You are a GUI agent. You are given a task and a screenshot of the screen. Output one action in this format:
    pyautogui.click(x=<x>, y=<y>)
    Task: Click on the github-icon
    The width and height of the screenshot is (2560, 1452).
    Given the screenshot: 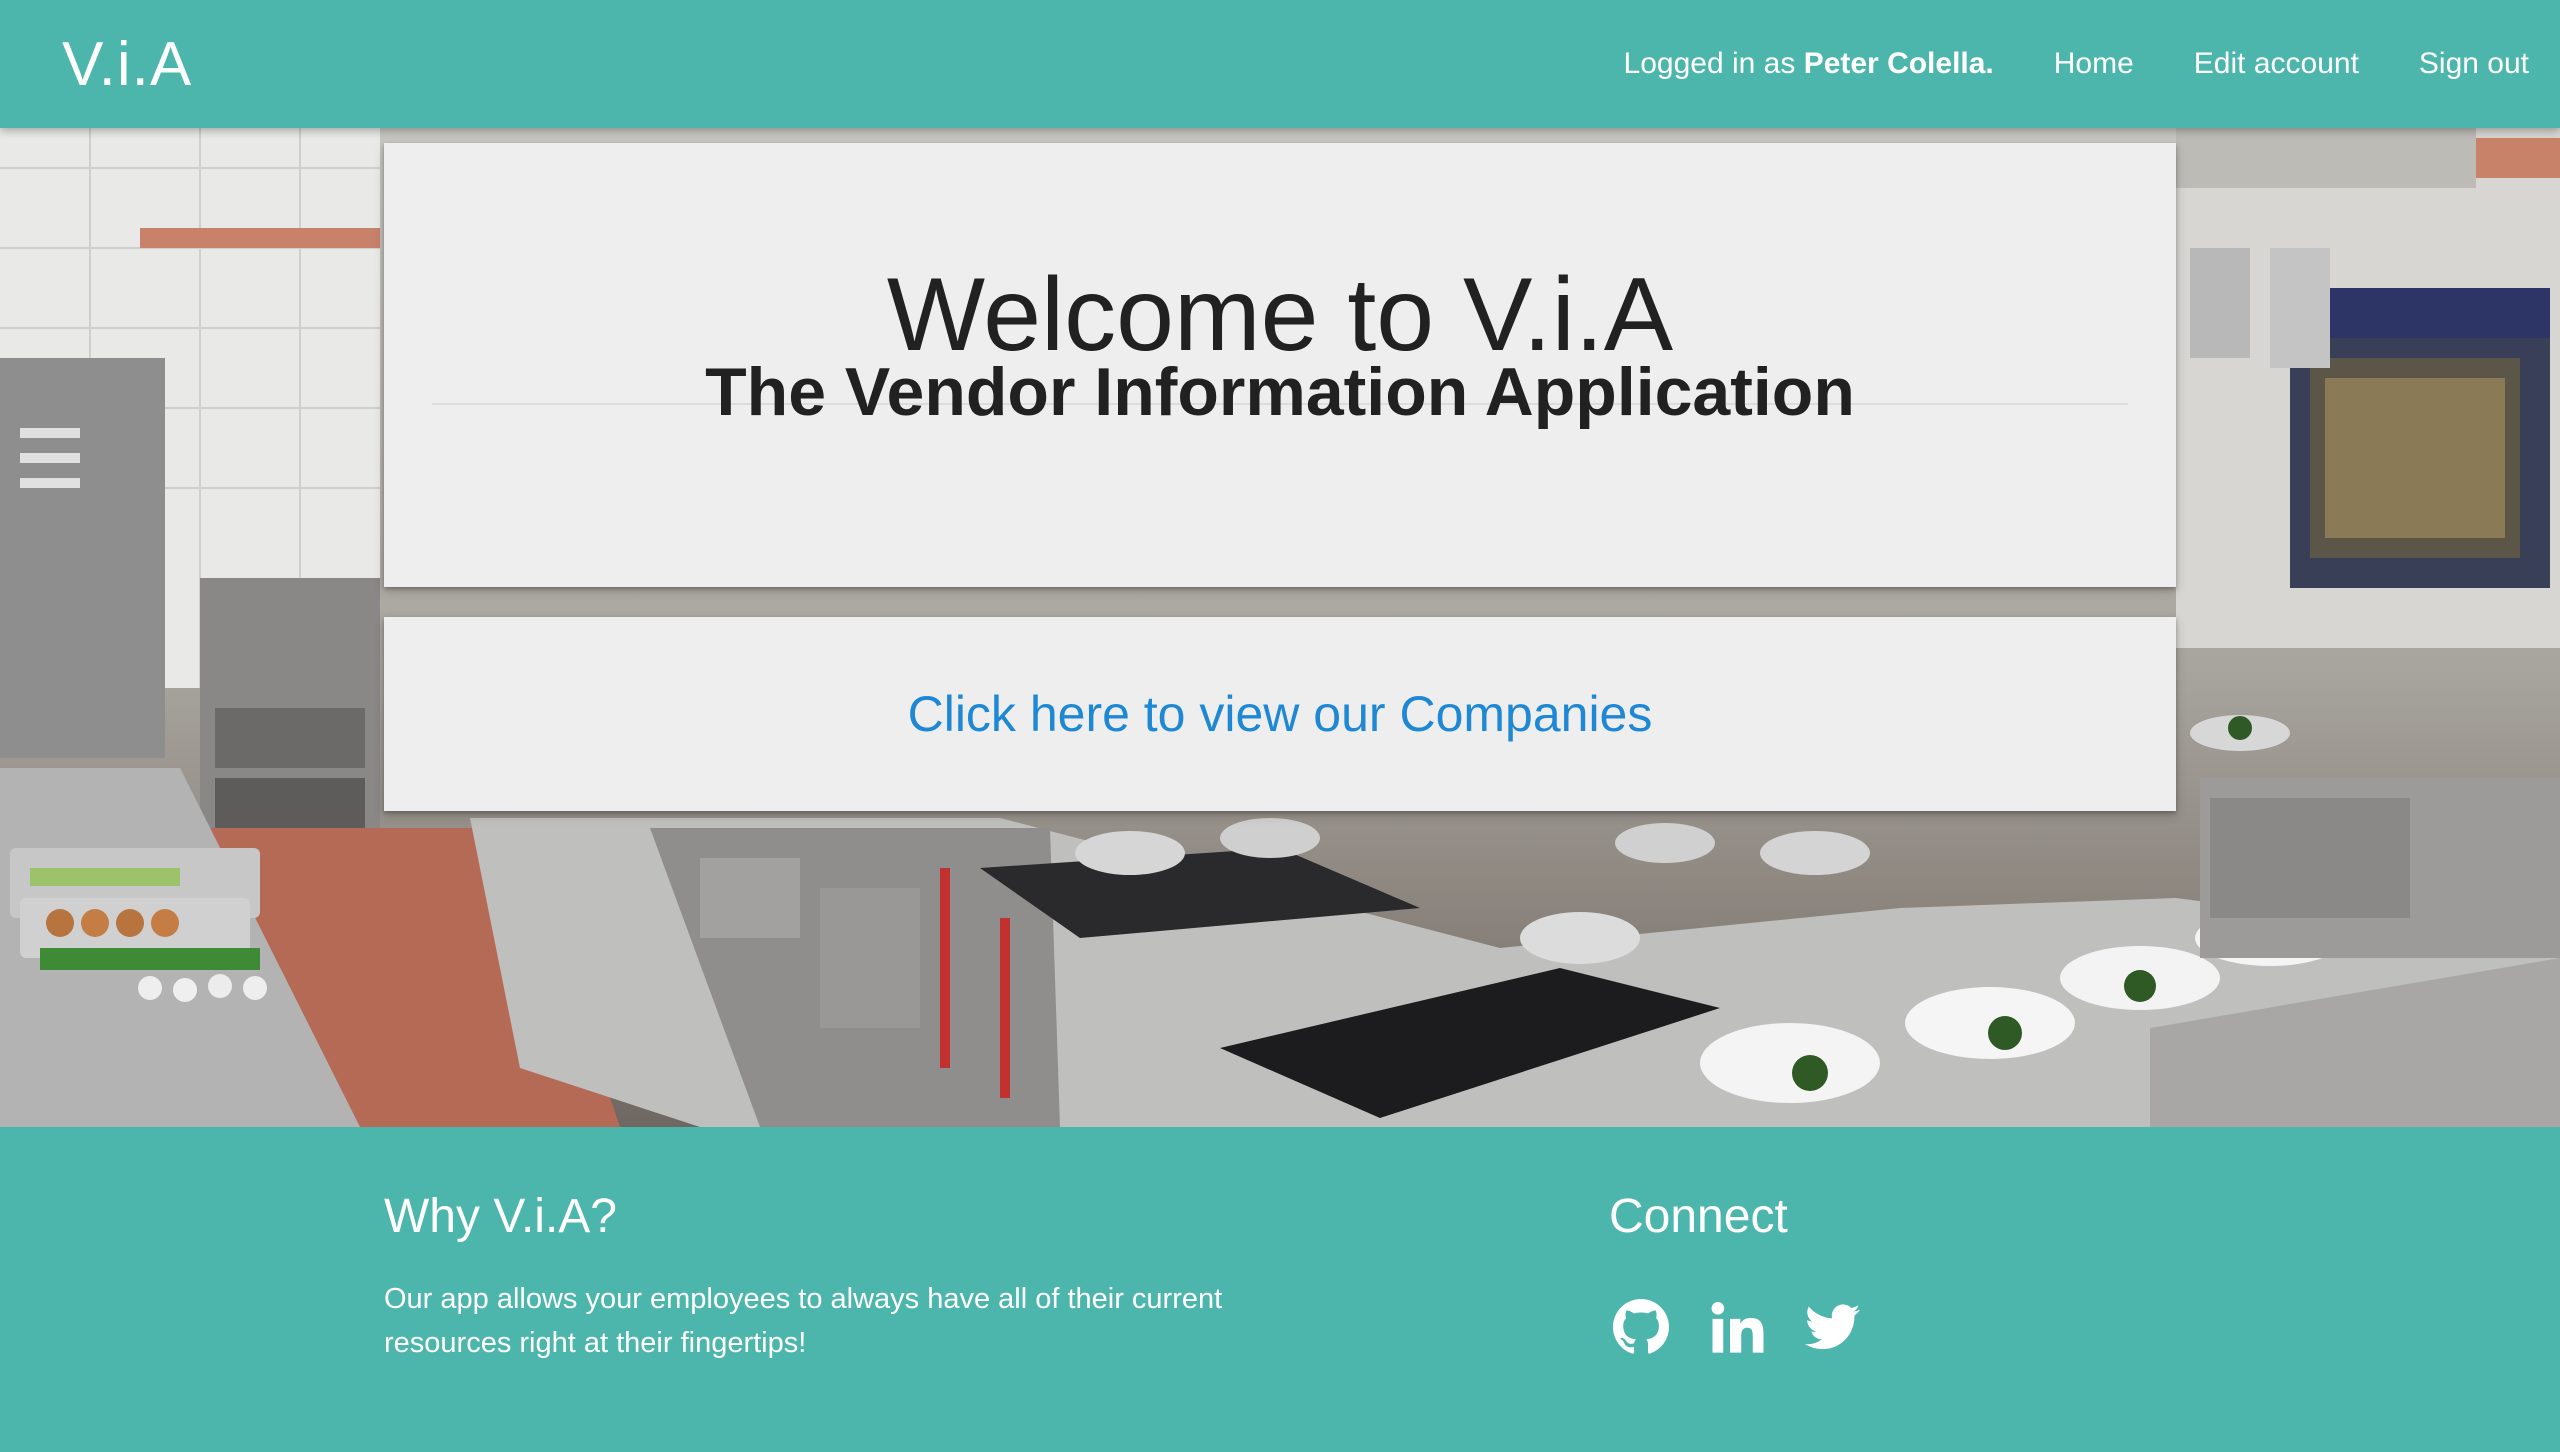 What is the action you would take?
    pyautogui.click(x=1641, y=1327)
    